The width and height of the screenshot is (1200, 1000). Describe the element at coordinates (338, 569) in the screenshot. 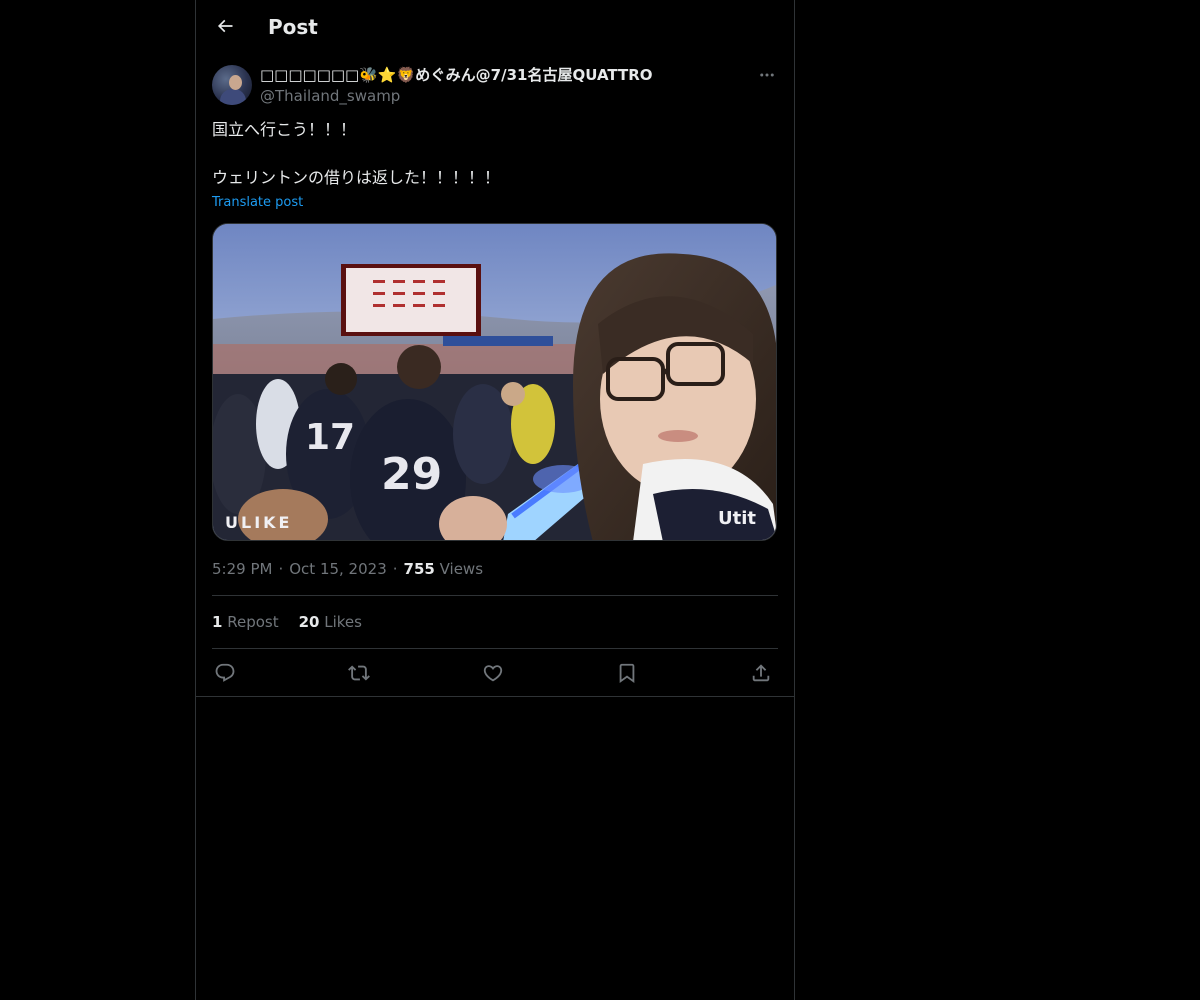

I see `post-date: Oct 15, 2023` at that location.